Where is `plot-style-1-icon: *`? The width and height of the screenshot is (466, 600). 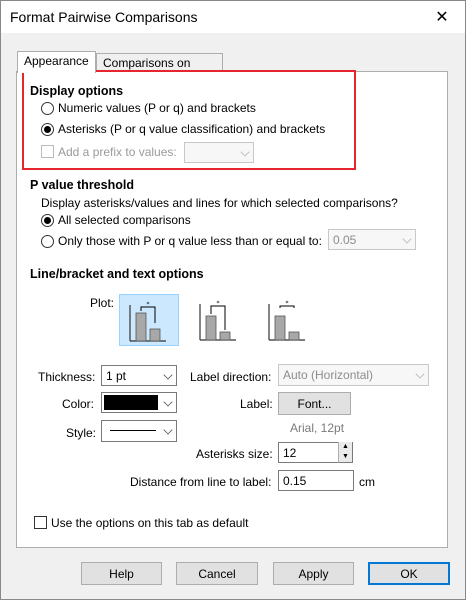 plot-style-1-icon: * is located at coordinates (147, 321).